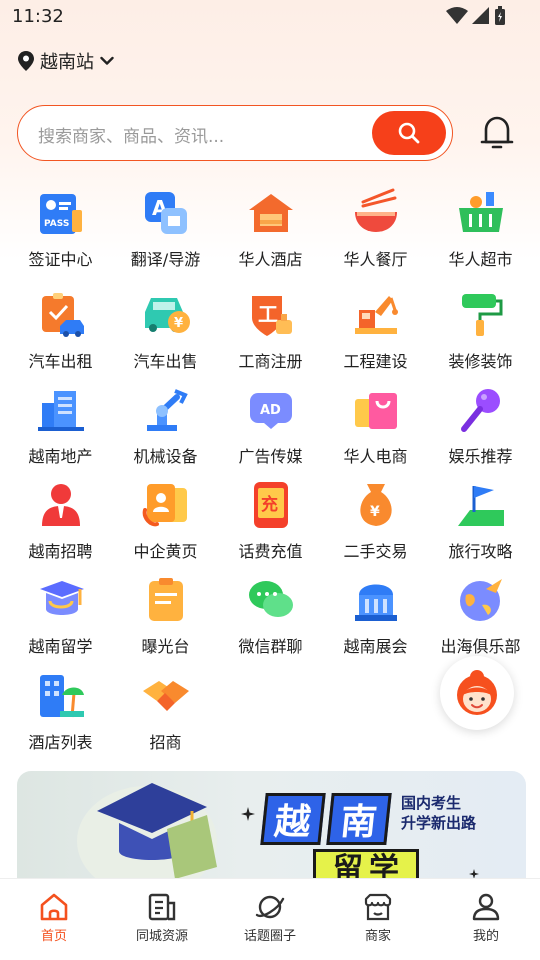  What do you see at coordinates (359, 819) in the screenshot?
I see `banner-title-char-2: 南` at bounding box center [359, 819].